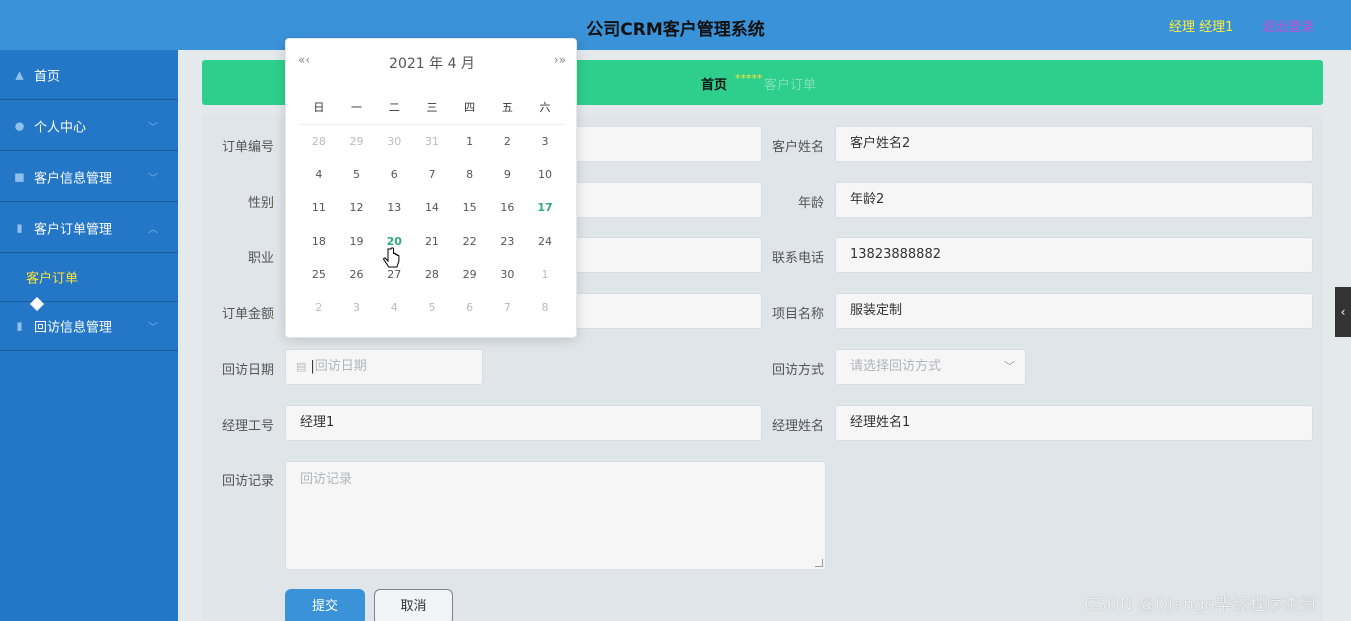 Image resolution: width=1351 pixels, height=621 pixels. I want to click on calendar-day-cell: 12, so click(357, 208).